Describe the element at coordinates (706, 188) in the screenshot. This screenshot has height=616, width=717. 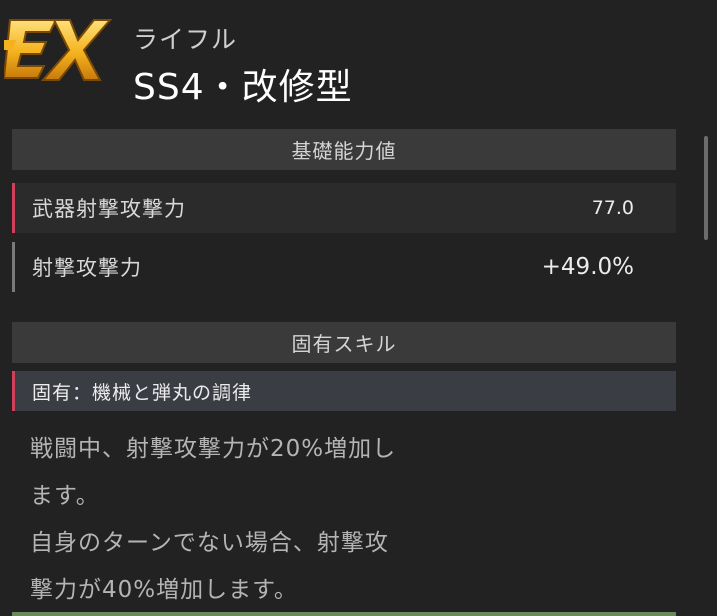
I see `scrollbar` at that location.